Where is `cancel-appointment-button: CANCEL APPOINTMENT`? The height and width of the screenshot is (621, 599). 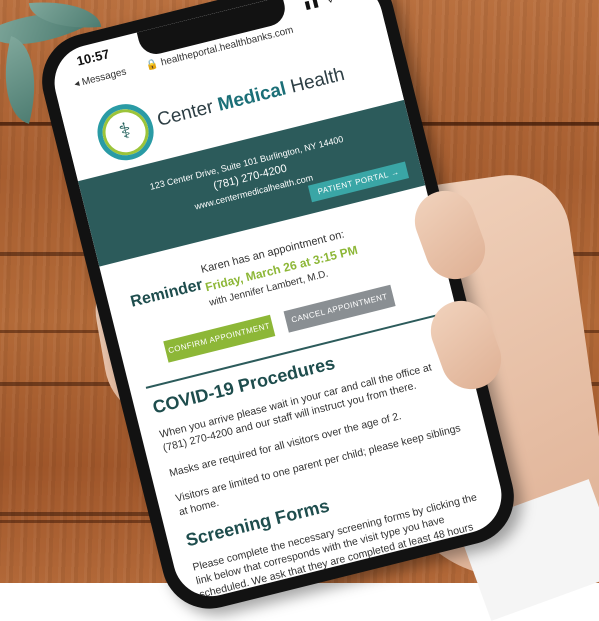 cancel-appointment-button: CANCEL APPOINTMENT is located at coordinates (339, 308).